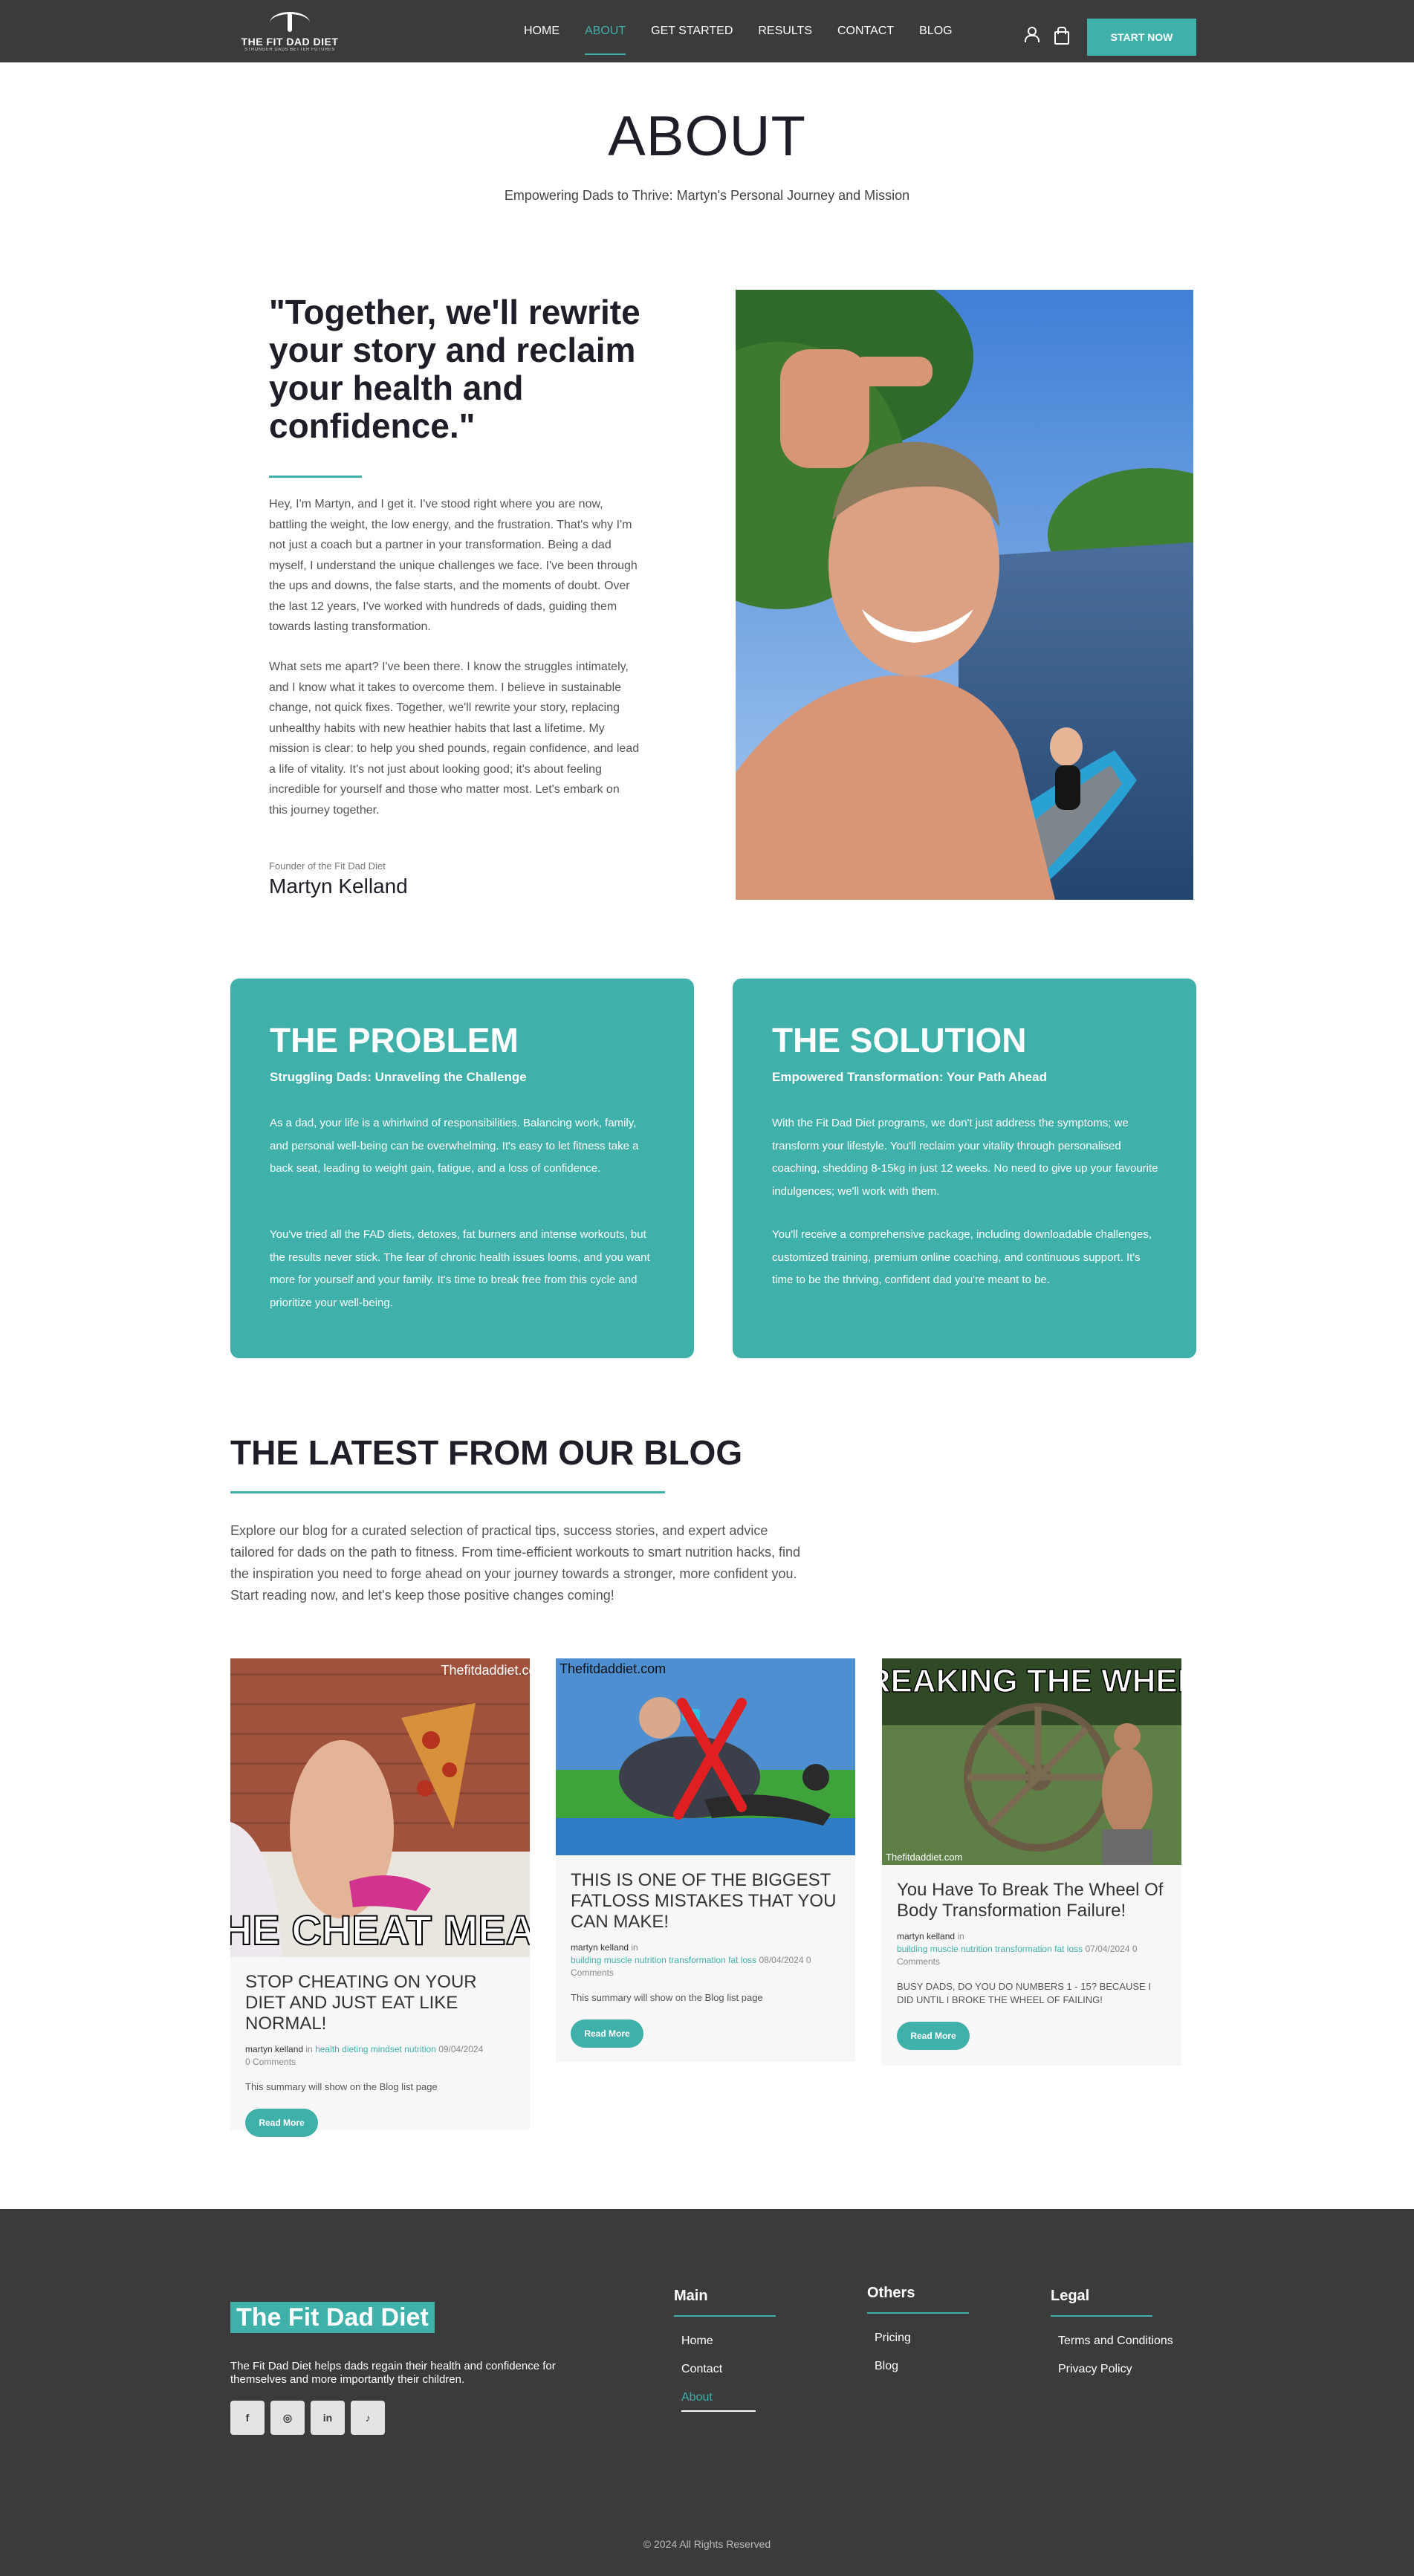 The width and height of the screenshot is (1414, 2576). Describe the element at coordinates (307, 2418) in the screenshot. I see `social-links: f ◎ in ♪` at that location.